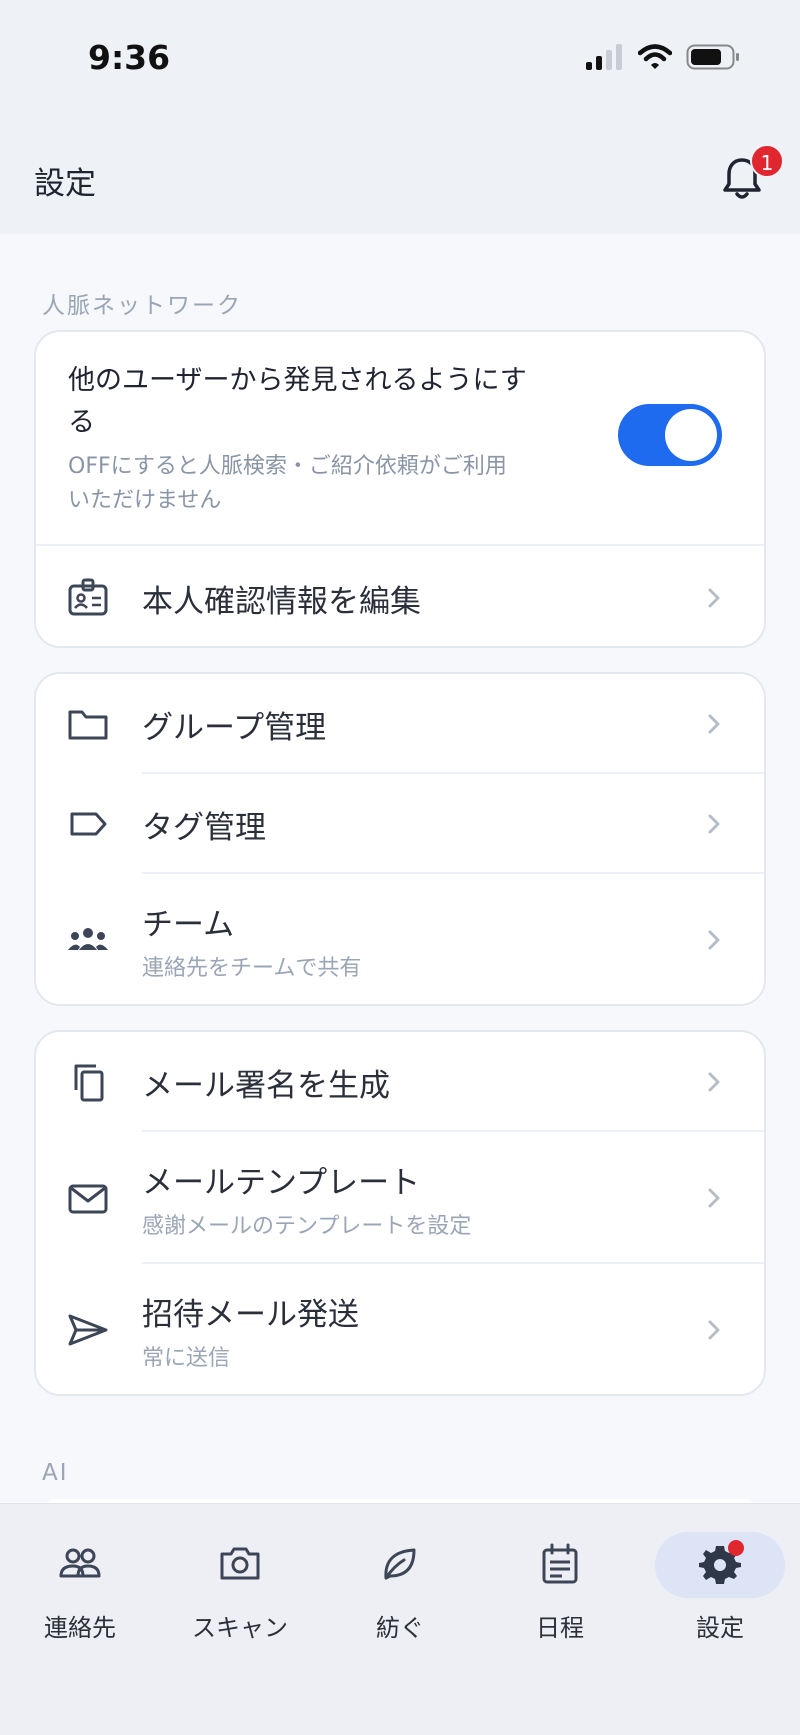 The image size is (800, 1735). I want to click on tab-weave-label: 紡ぐ, so click(400, 1628).